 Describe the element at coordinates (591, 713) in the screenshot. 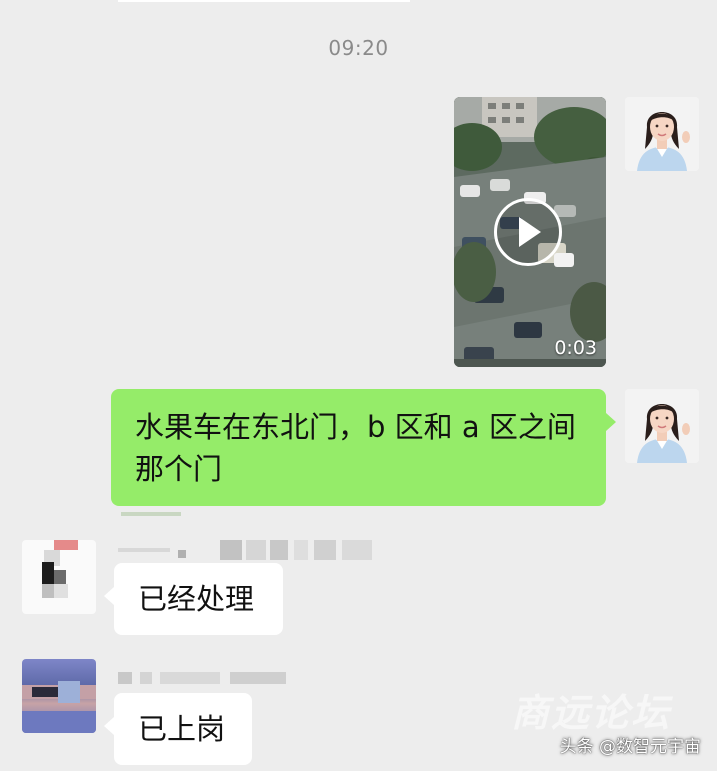

I see `watermark: 商远论坛` at that location.